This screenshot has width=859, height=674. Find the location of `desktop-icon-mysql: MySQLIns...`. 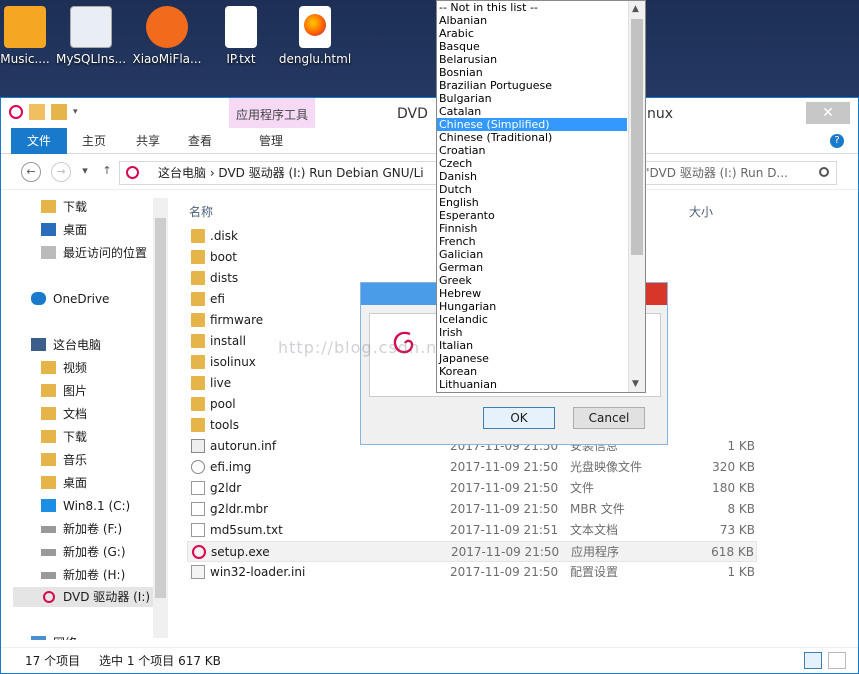

desktop-icon-mysql: MySQLIns... is located at coordinates (91, 36).